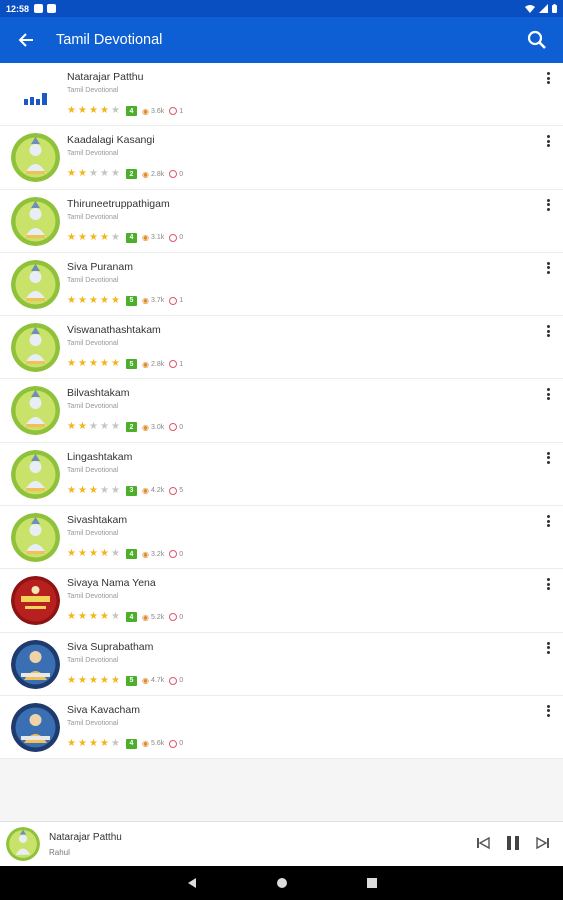 This screenshot has width=563, height=900. I want to click on song-meta: ★ ★ ★ ★ ★ 4 ◉ 5.6k 0, so click(125, 744).